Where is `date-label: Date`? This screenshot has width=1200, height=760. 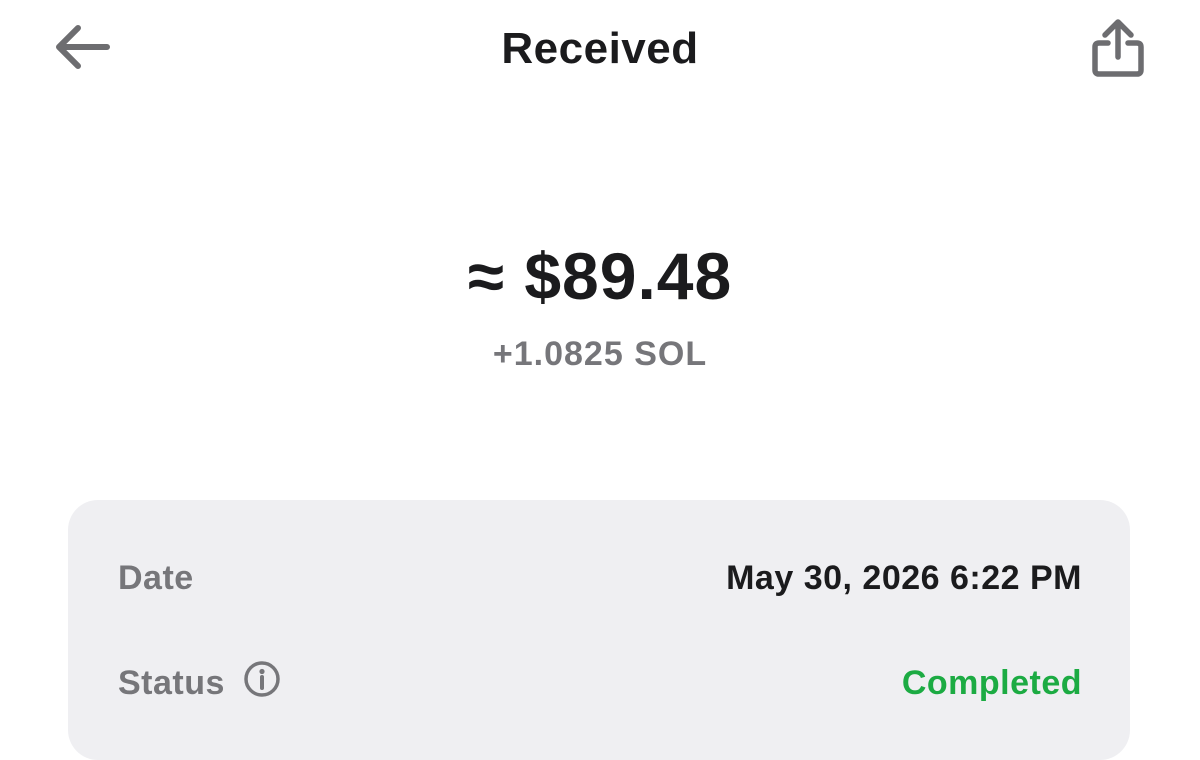
date-label: Date is located at coordinates (156, 577).